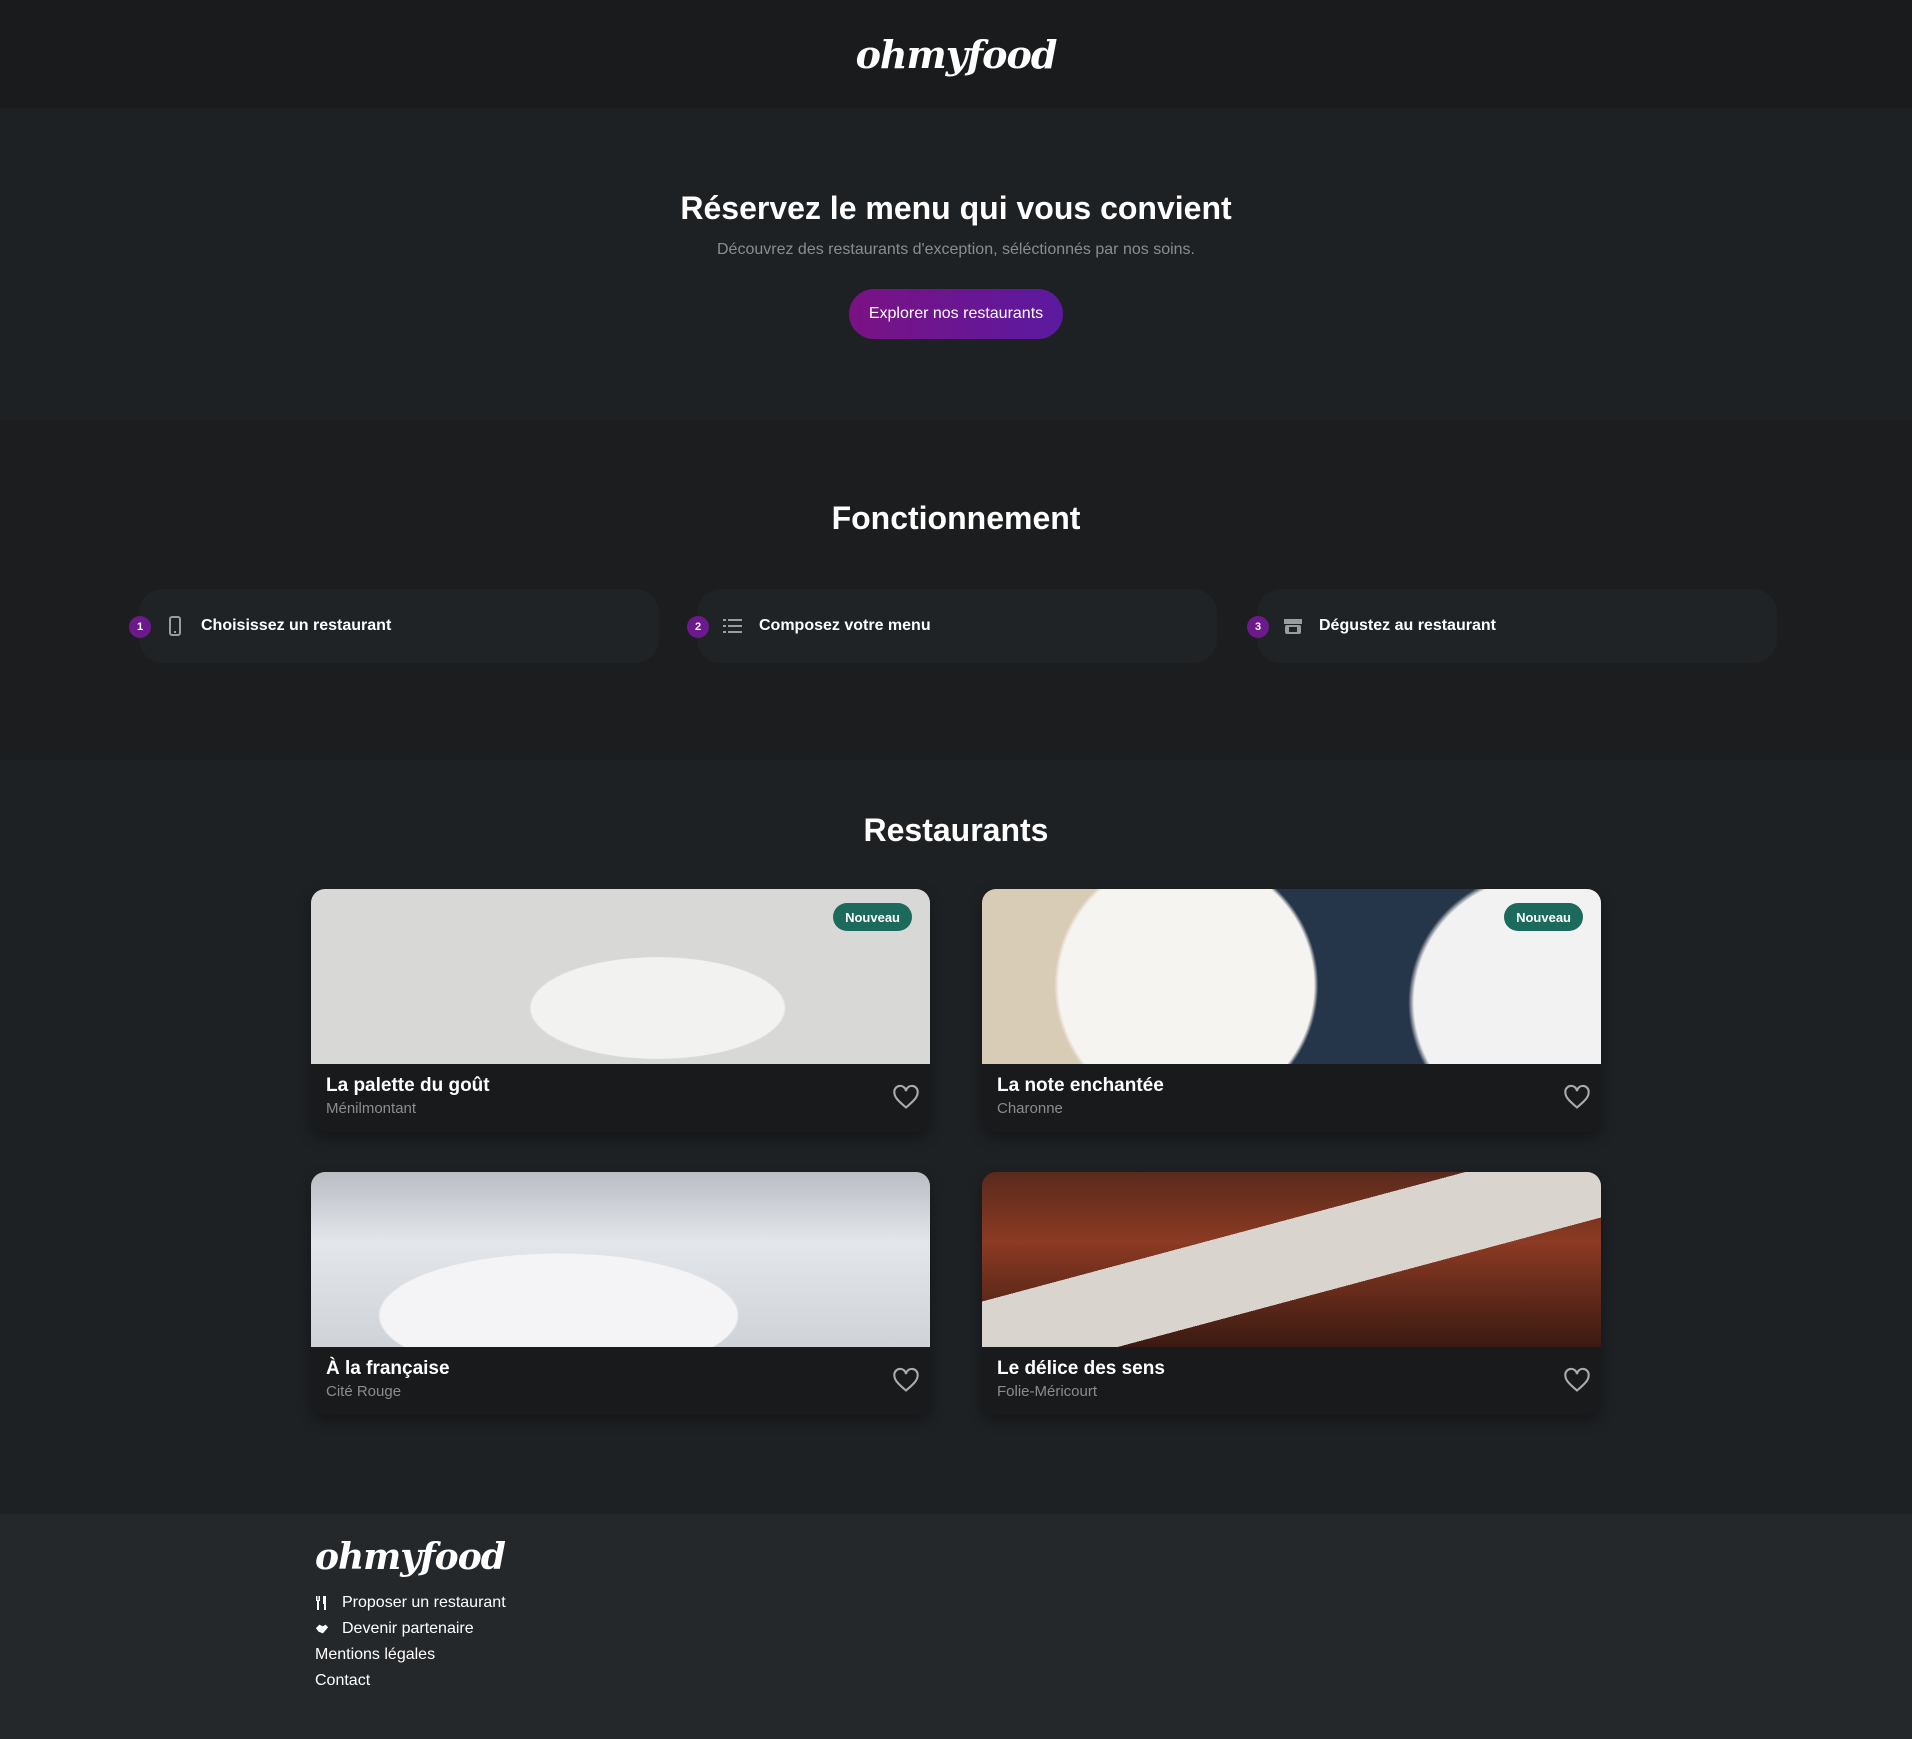 This screenshot has width=1912, height=1739. Describe the element at coordinates (698, 627) in the screenshot. I see `step-number: 2` at that location.